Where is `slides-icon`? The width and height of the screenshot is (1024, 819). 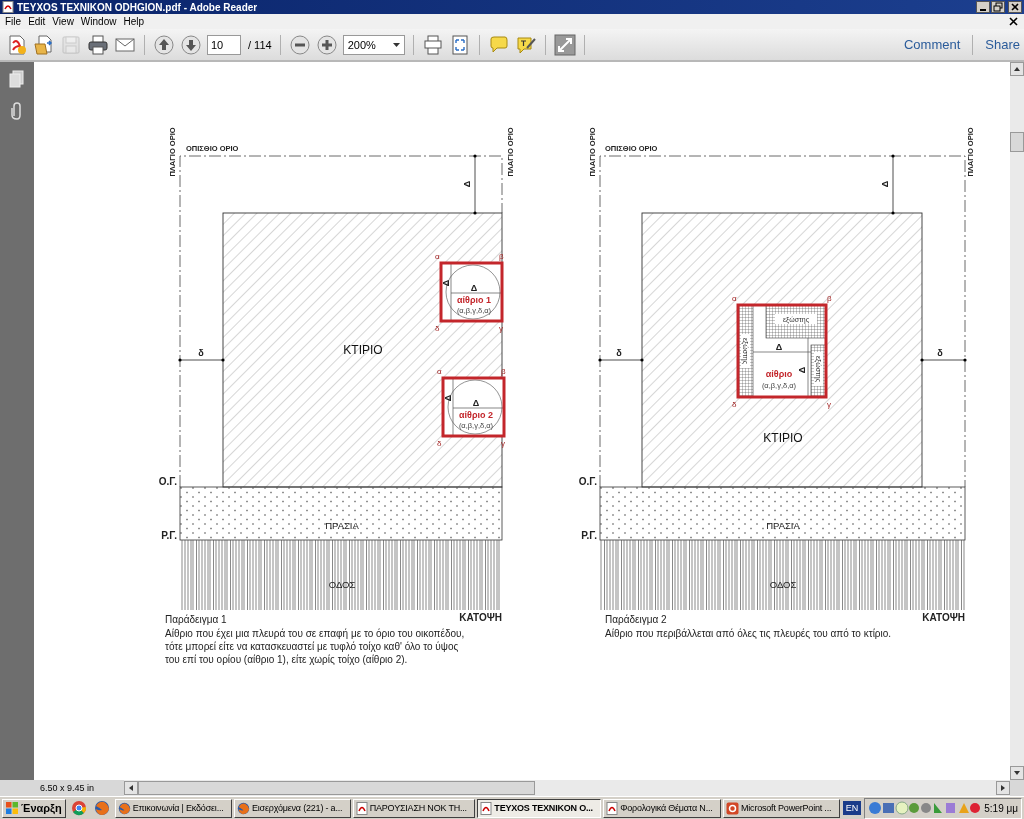
slides-icon is located at coordinates (732, 808).